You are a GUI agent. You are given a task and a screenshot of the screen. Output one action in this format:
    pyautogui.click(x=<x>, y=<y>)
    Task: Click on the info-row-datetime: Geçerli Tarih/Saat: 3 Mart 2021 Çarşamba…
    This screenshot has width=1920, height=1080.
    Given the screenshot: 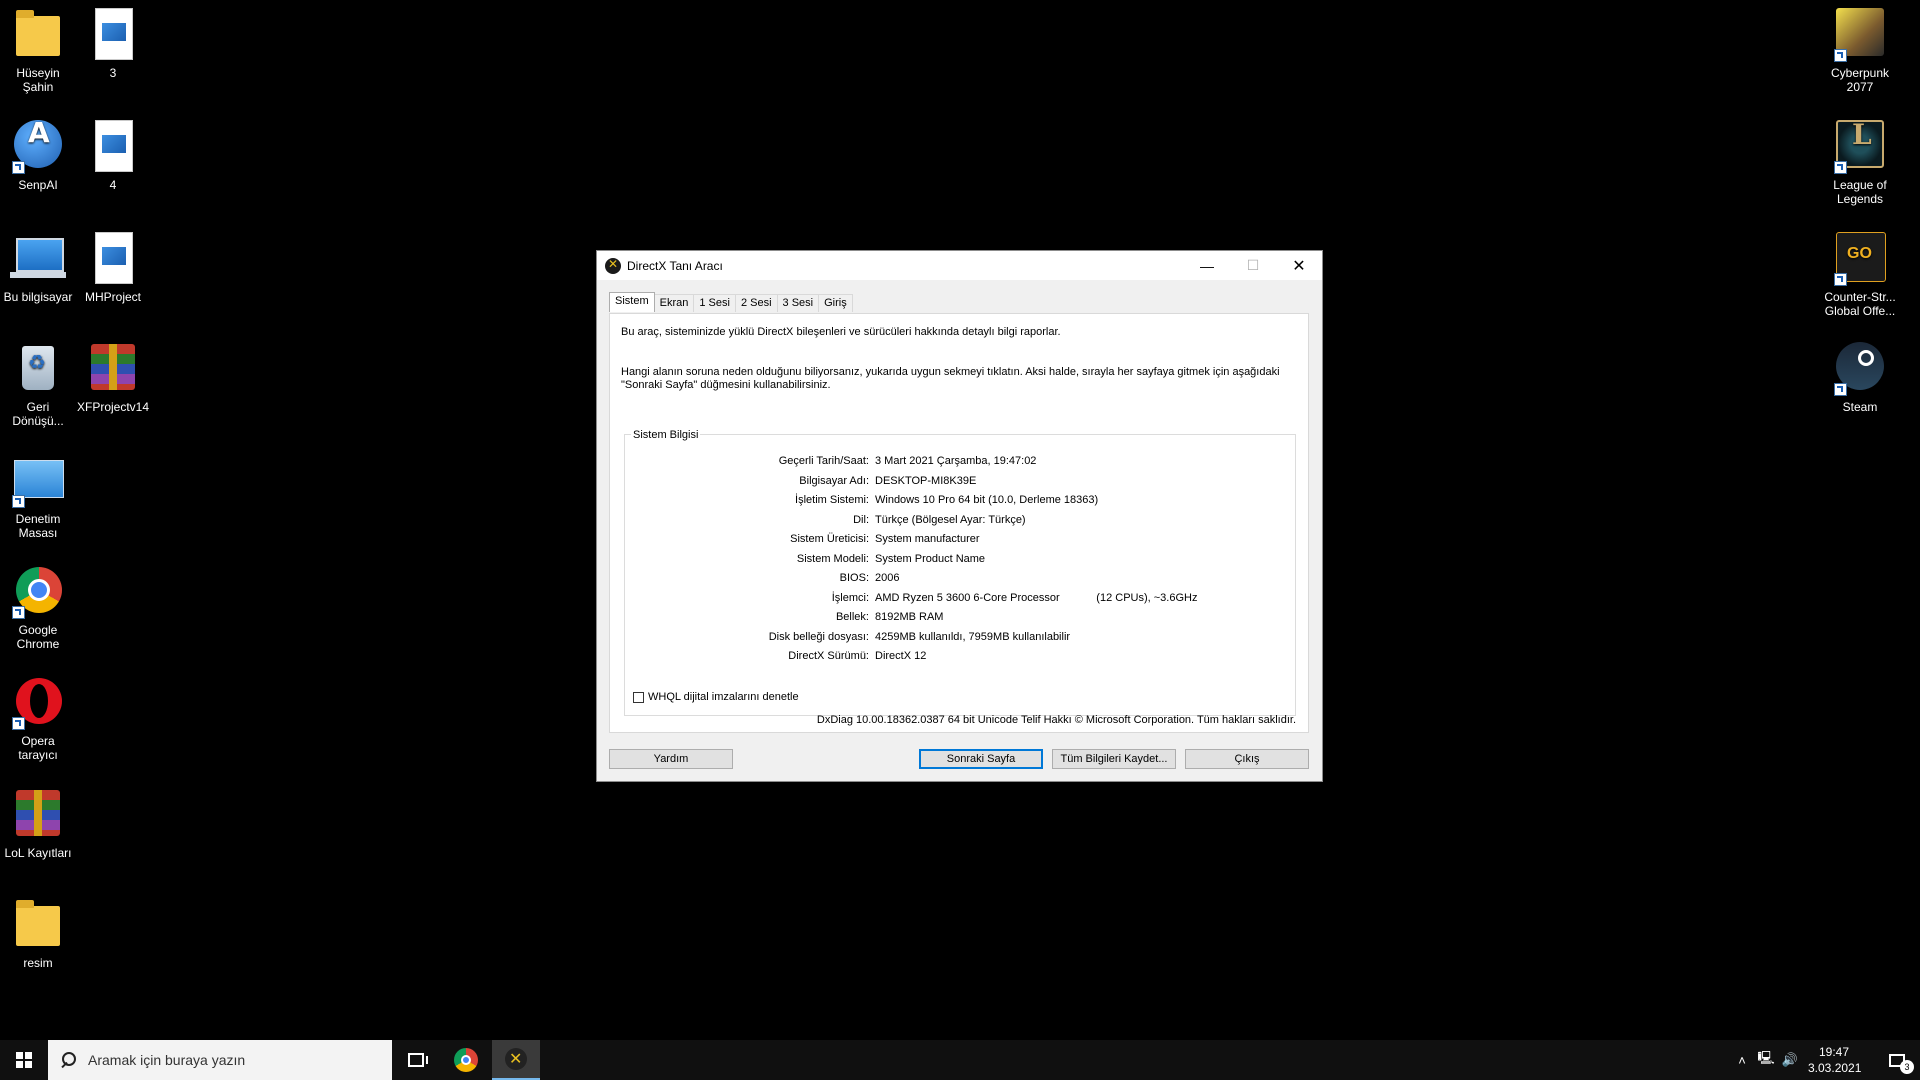 What is the action you would take?
    pyautogui.click(x=961, y=463)
    